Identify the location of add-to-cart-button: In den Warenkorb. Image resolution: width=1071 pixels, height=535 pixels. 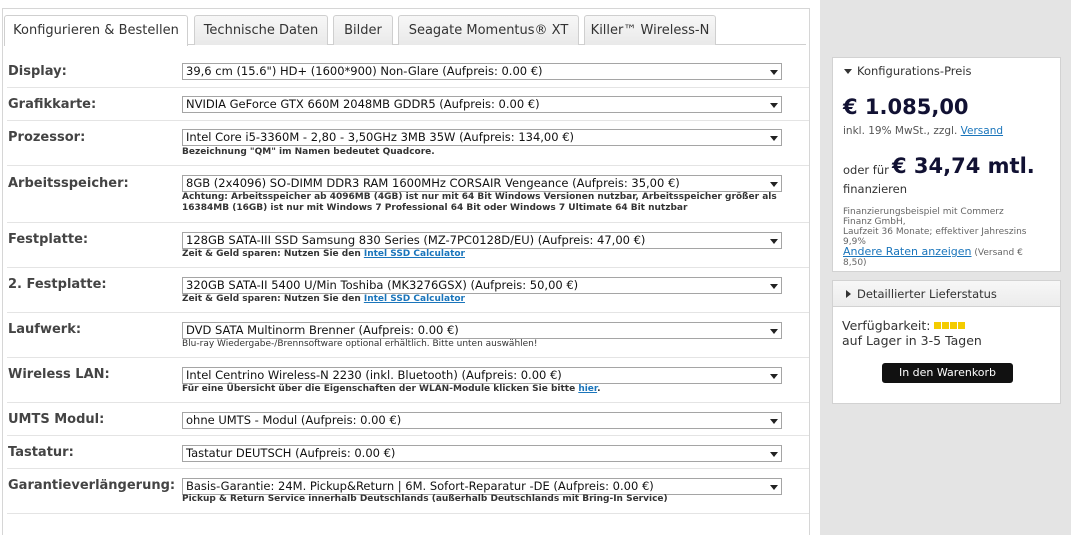
(947, 373).